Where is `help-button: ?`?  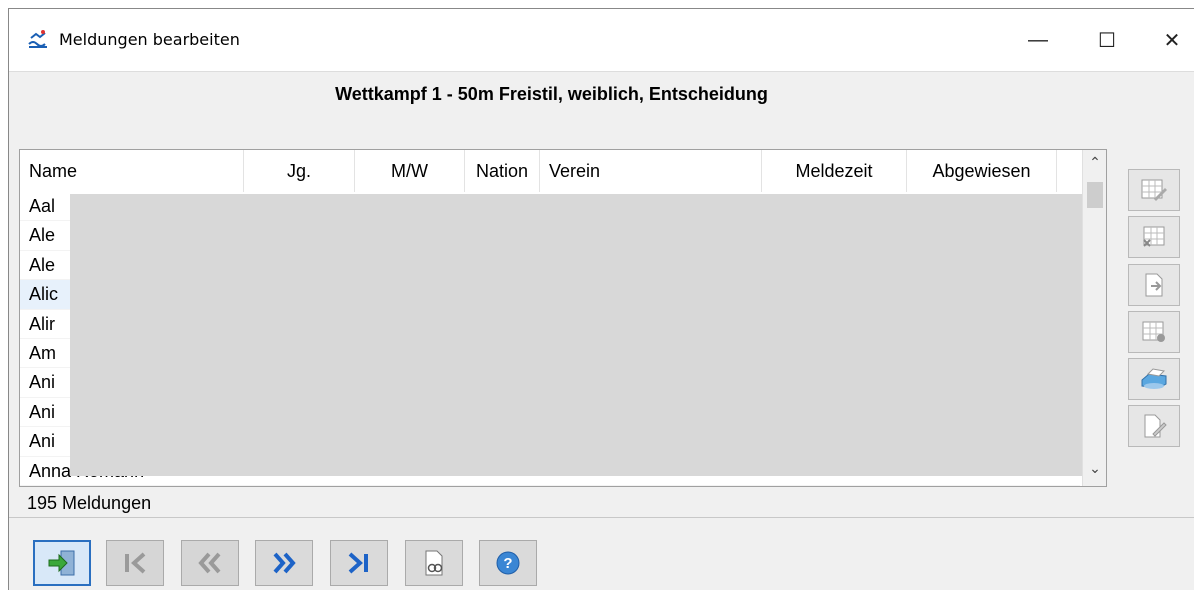
help-button: ? is located at coordinates (508, 563).